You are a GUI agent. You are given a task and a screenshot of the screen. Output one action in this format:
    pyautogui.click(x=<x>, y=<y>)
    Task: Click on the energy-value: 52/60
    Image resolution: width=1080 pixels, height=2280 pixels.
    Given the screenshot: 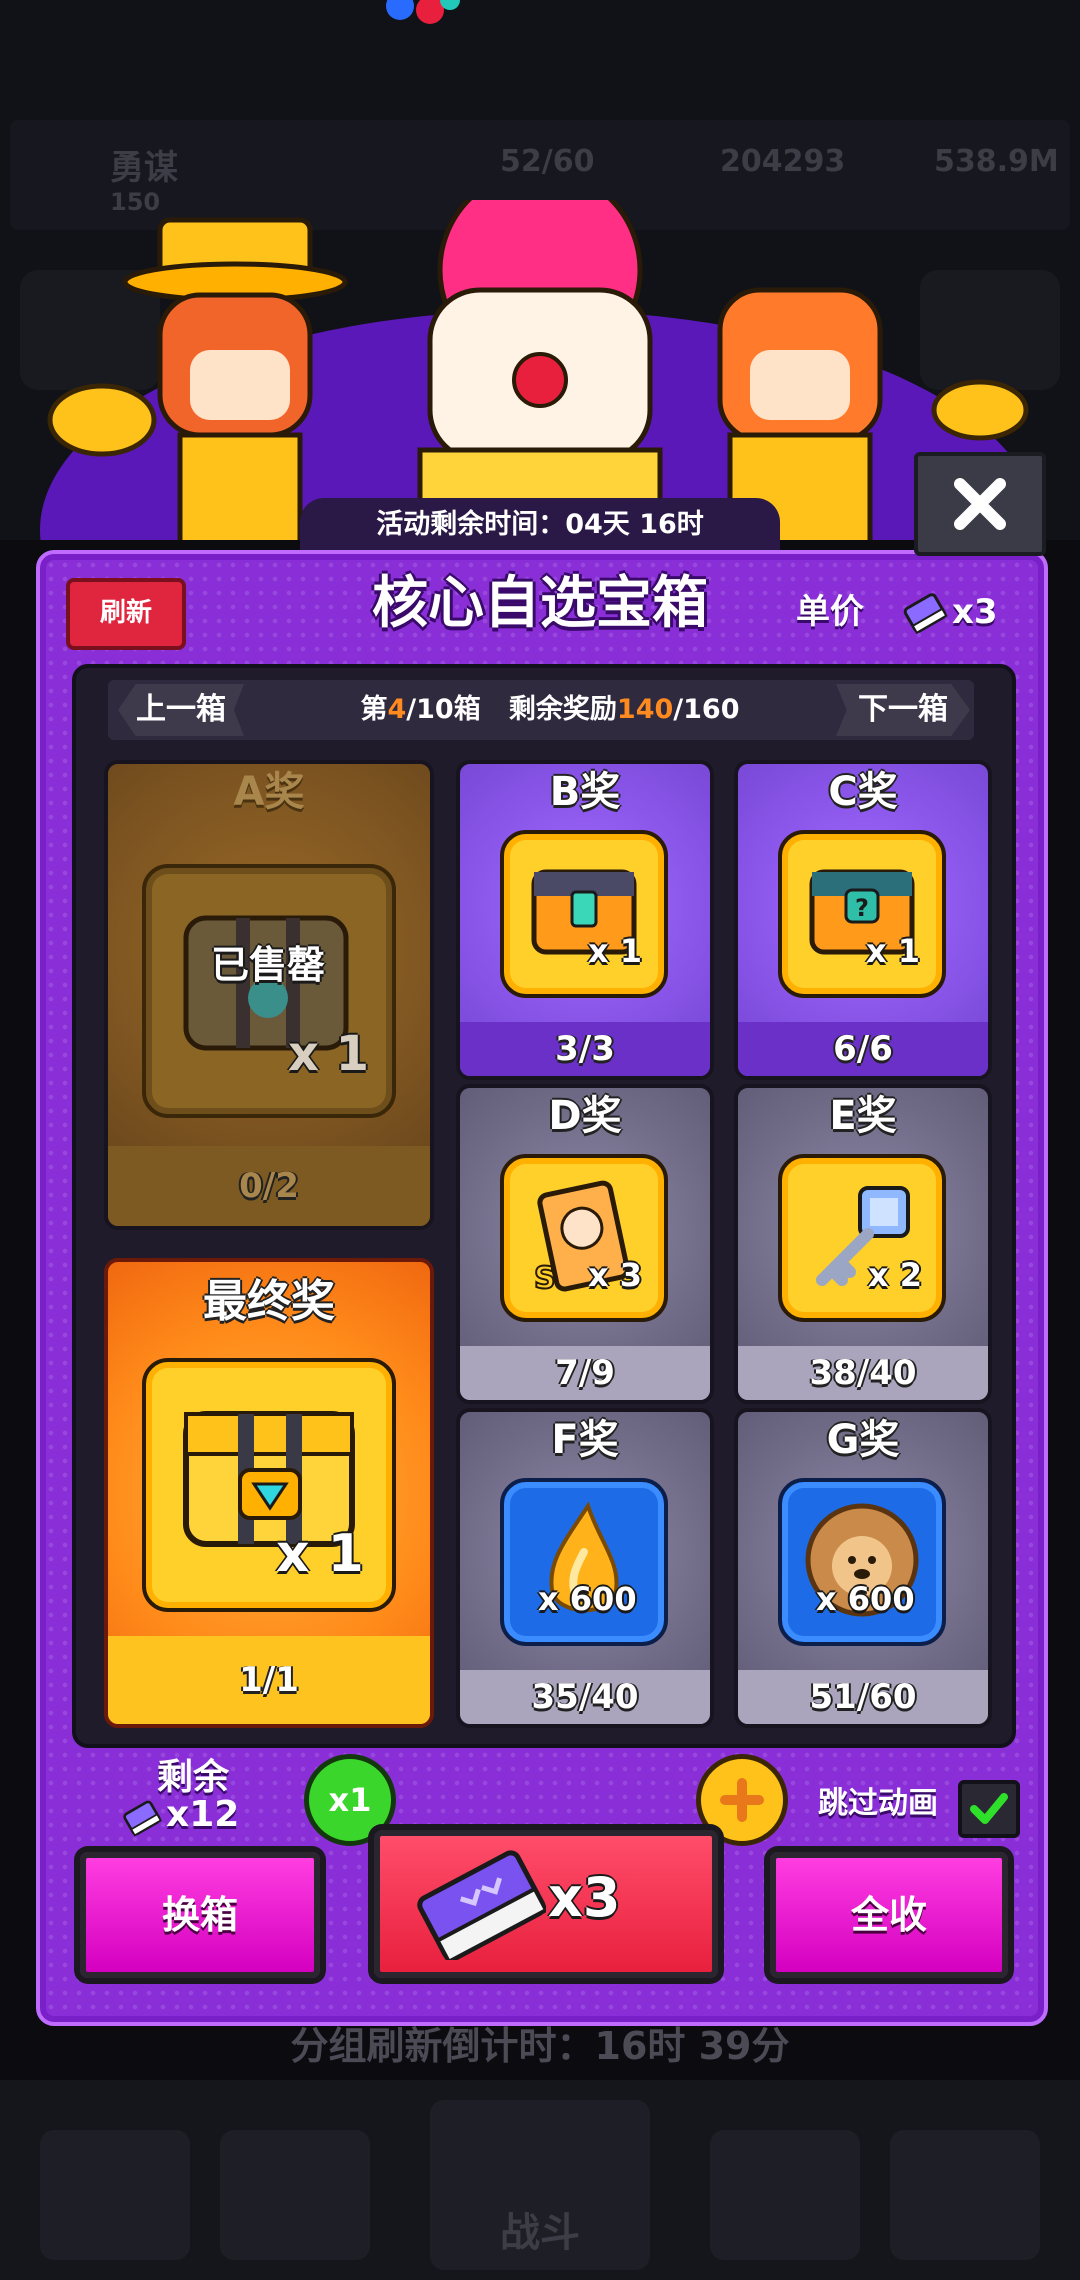 What is the action you would take?
    pyautogui.click(x=547, y=161)
    